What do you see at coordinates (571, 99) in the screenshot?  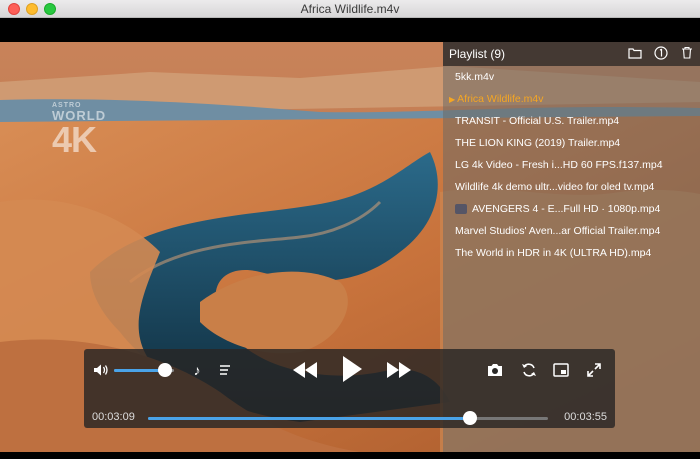 I see `playlist-item-active: ▶ Africa Wildlife.m4v` at bounding box center [571, 99].